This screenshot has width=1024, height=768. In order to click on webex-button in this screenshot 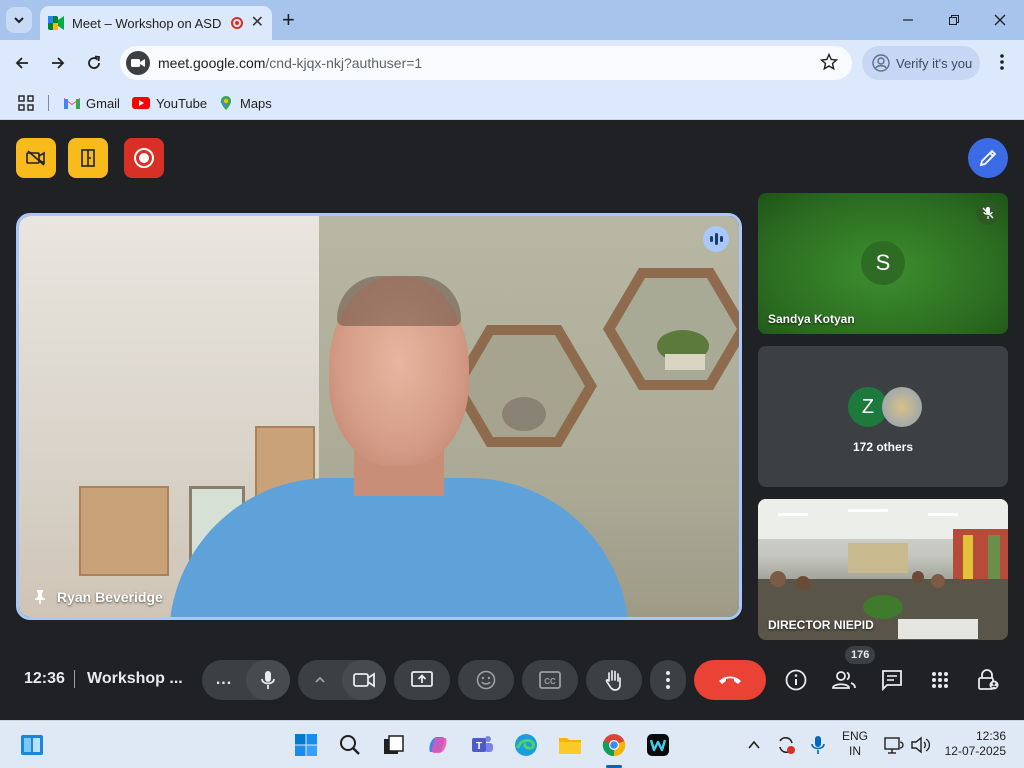, I will do `click(658, 745)`.